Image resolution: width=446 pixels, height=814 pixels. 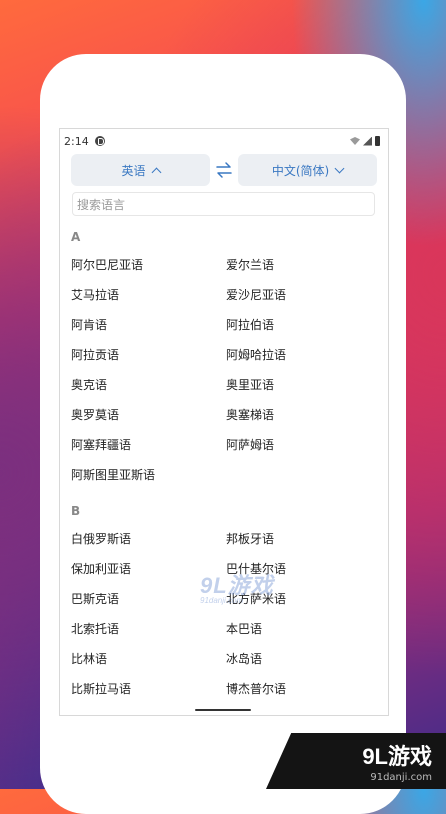 I want to click on source-language-label: 英语, so click(x=133, y=170).